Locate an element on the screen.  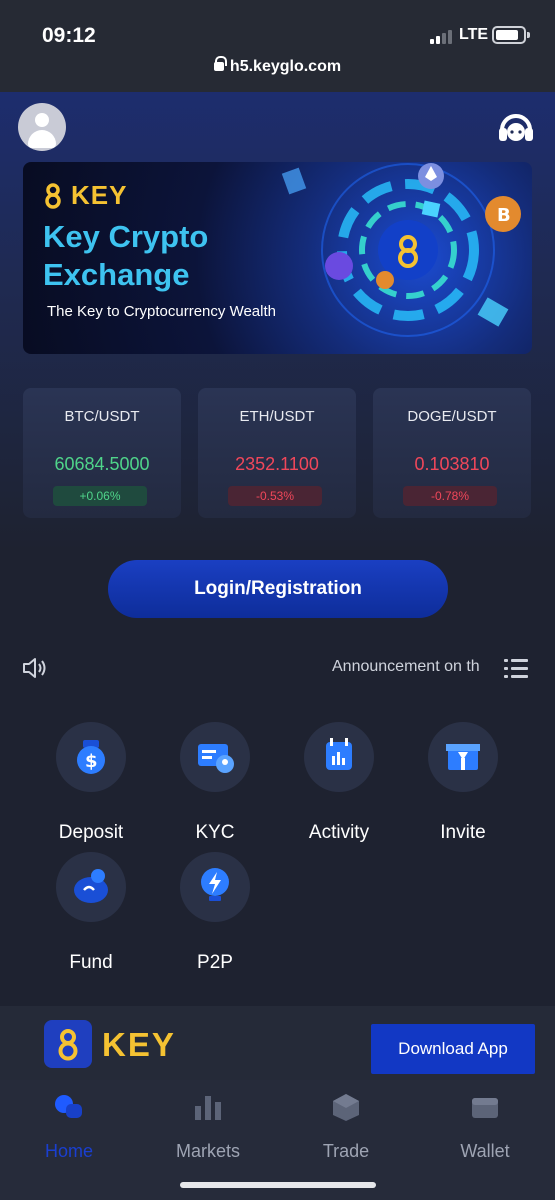
download-app-bar: KEY Download App is located at coordinates (277, 1043).